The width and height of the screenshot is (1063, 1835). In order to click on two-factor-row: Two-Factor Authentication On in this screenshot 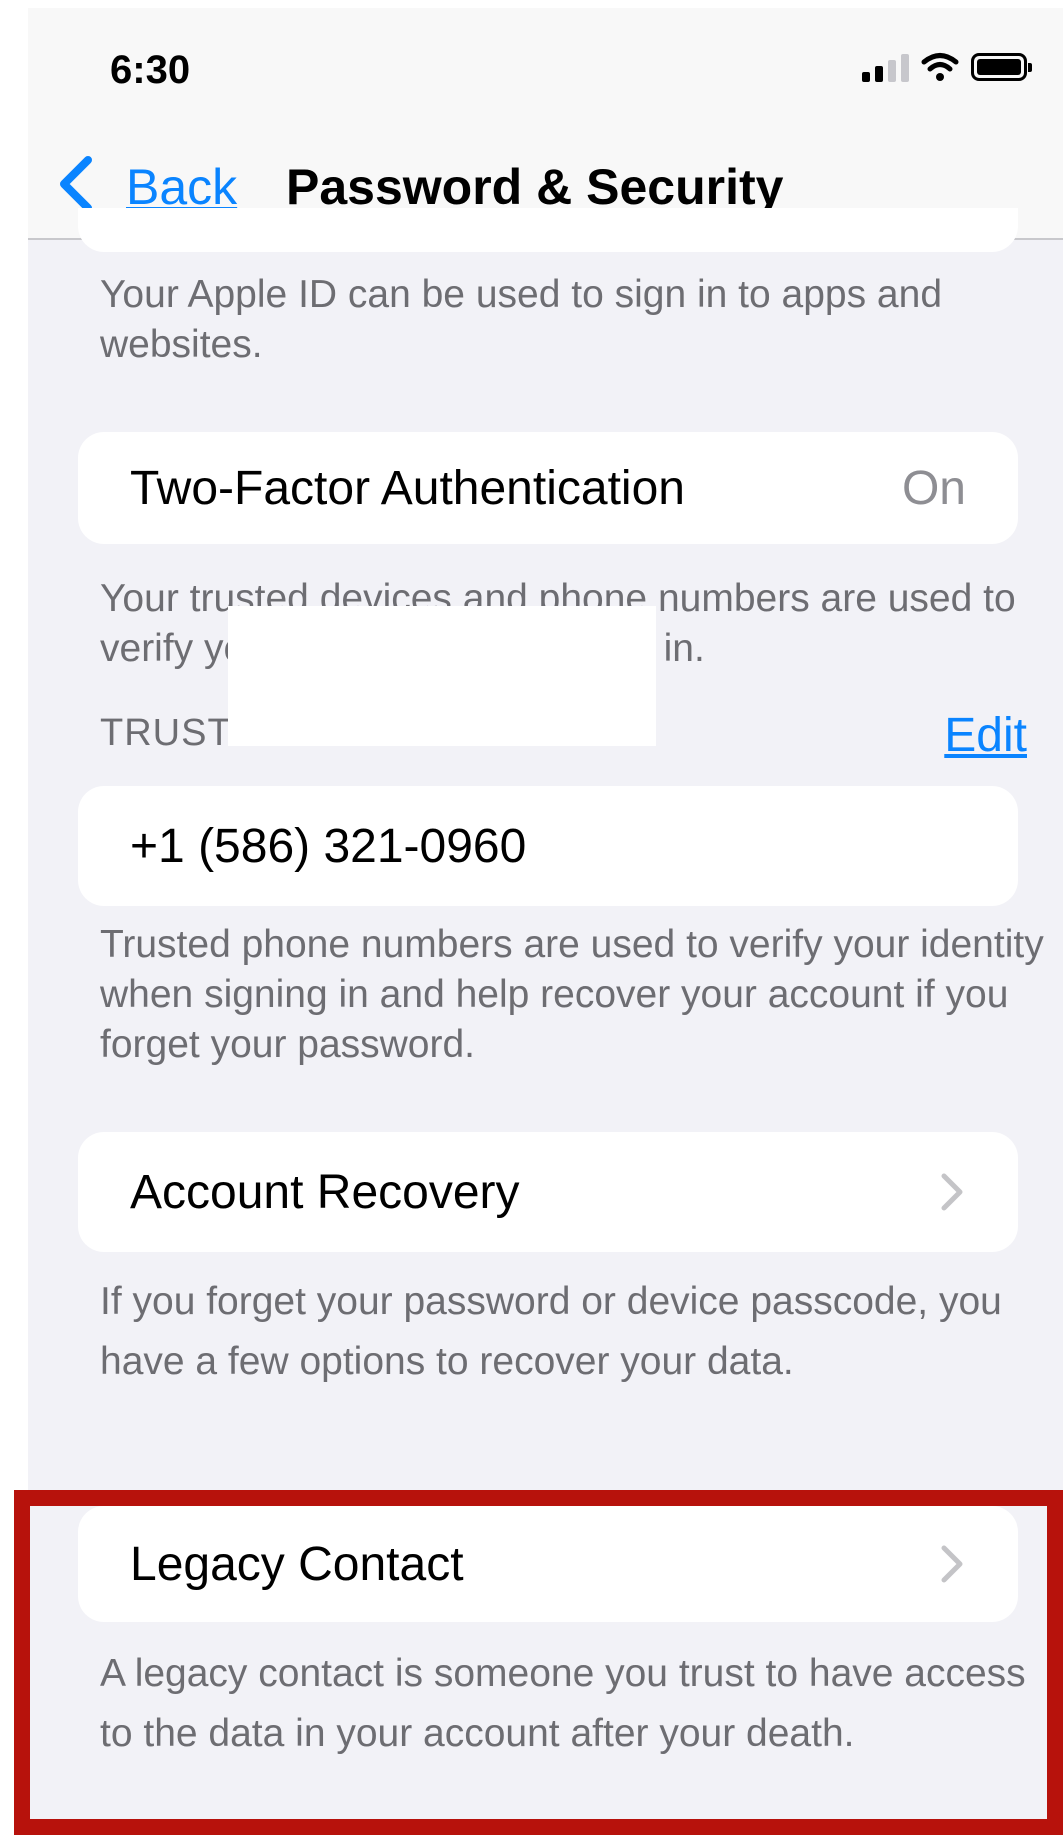, I will do `click(548, 488)`.